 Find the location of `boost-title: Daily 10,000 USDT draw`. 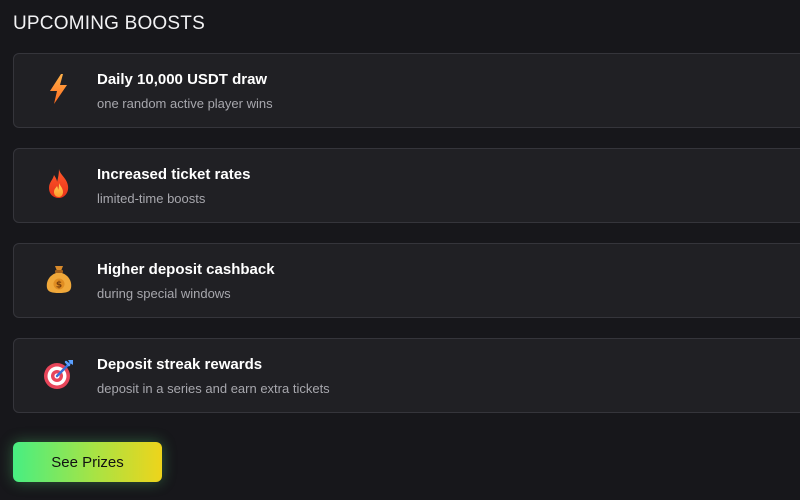

boost-title: Daily 10,000 USDT draw is located at coordinates (182, 79).